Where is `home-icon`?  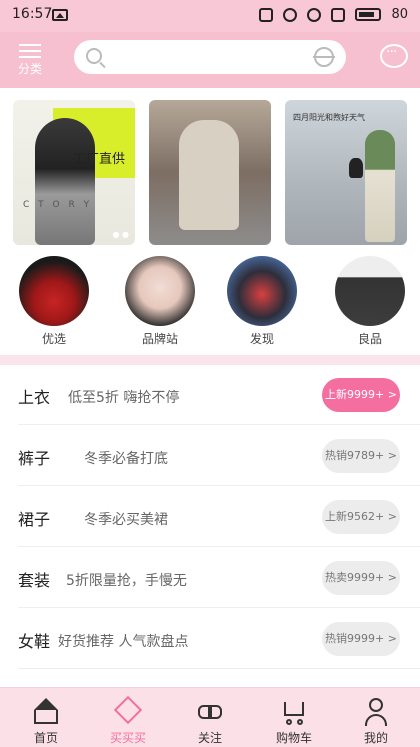
home-icon is located at coordinates (46, 711).